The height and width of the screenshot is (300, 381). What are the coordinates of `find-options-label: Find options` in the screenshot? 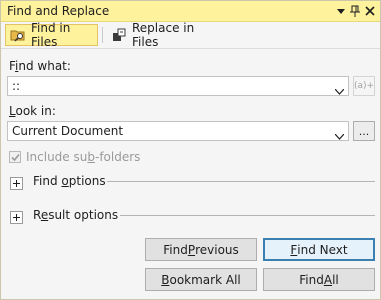 It's located at (69, 181).